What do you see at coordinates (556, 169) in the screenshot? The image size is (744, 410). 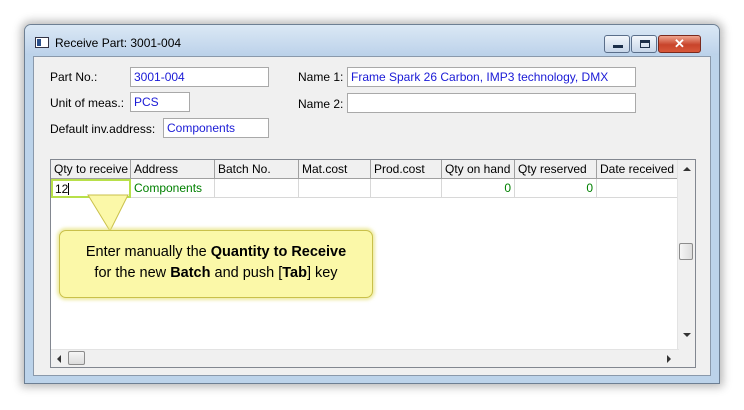 I see `column-header-qty-reserved: Qty reserved` at bounding box center [556, 169].